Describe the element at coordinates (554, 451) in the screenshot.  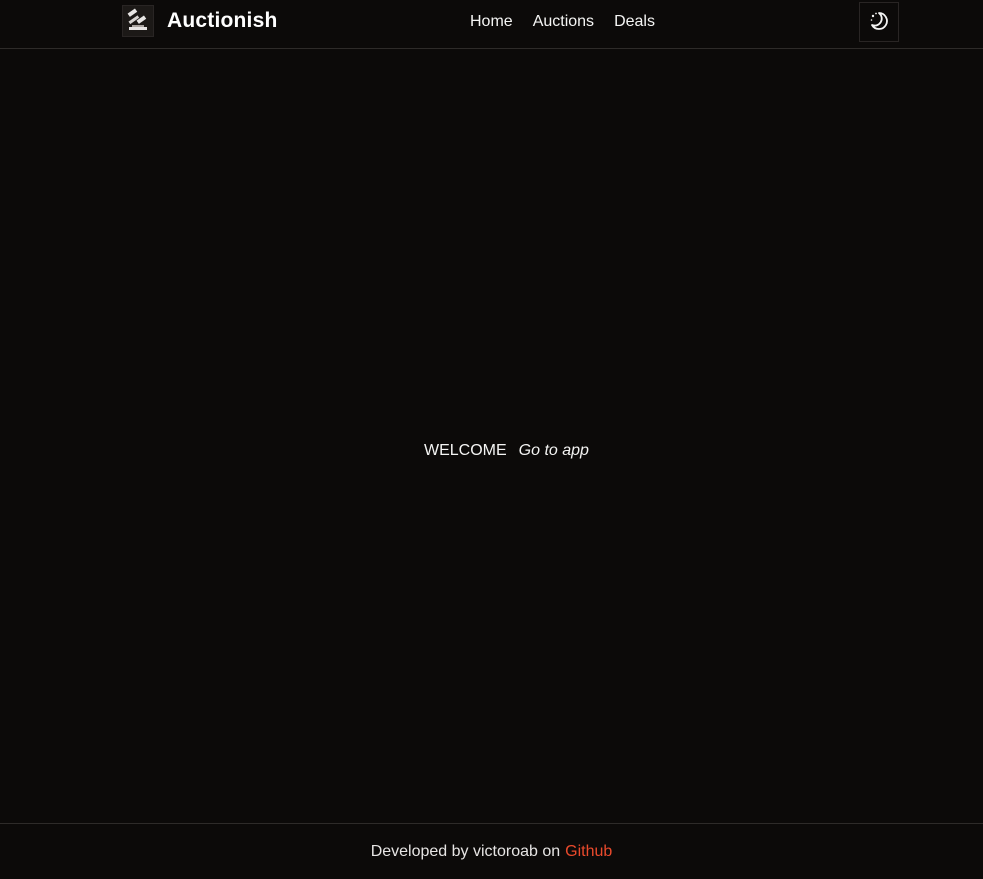
I see `go-to-app-link: Go to app` at that location.